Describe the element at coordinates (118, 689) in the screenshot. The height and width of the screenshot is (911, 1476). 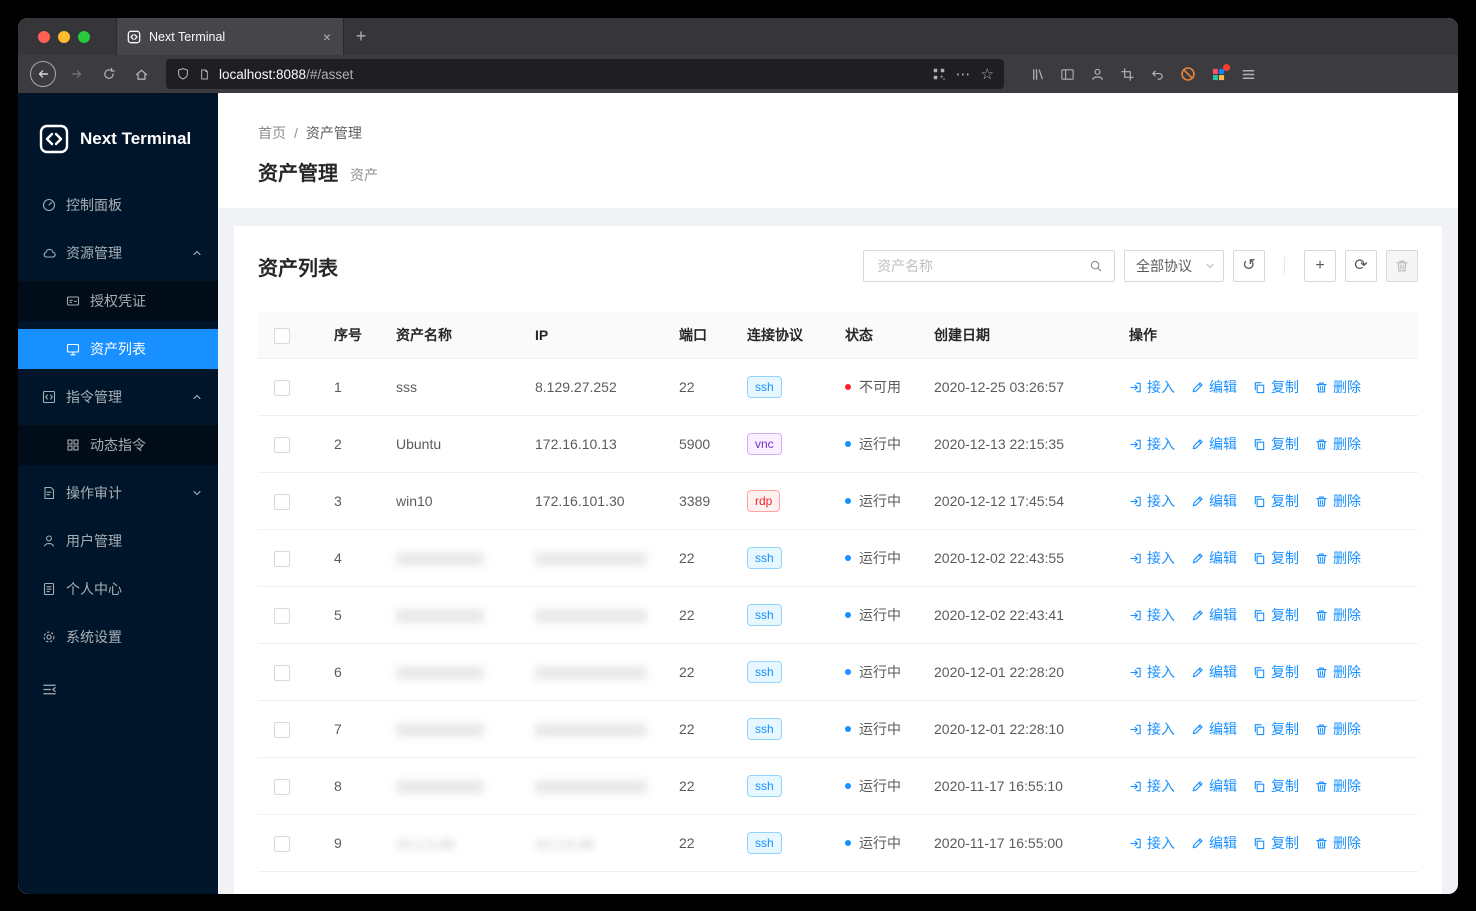
I see `sidebar-collapse-button` at that location.